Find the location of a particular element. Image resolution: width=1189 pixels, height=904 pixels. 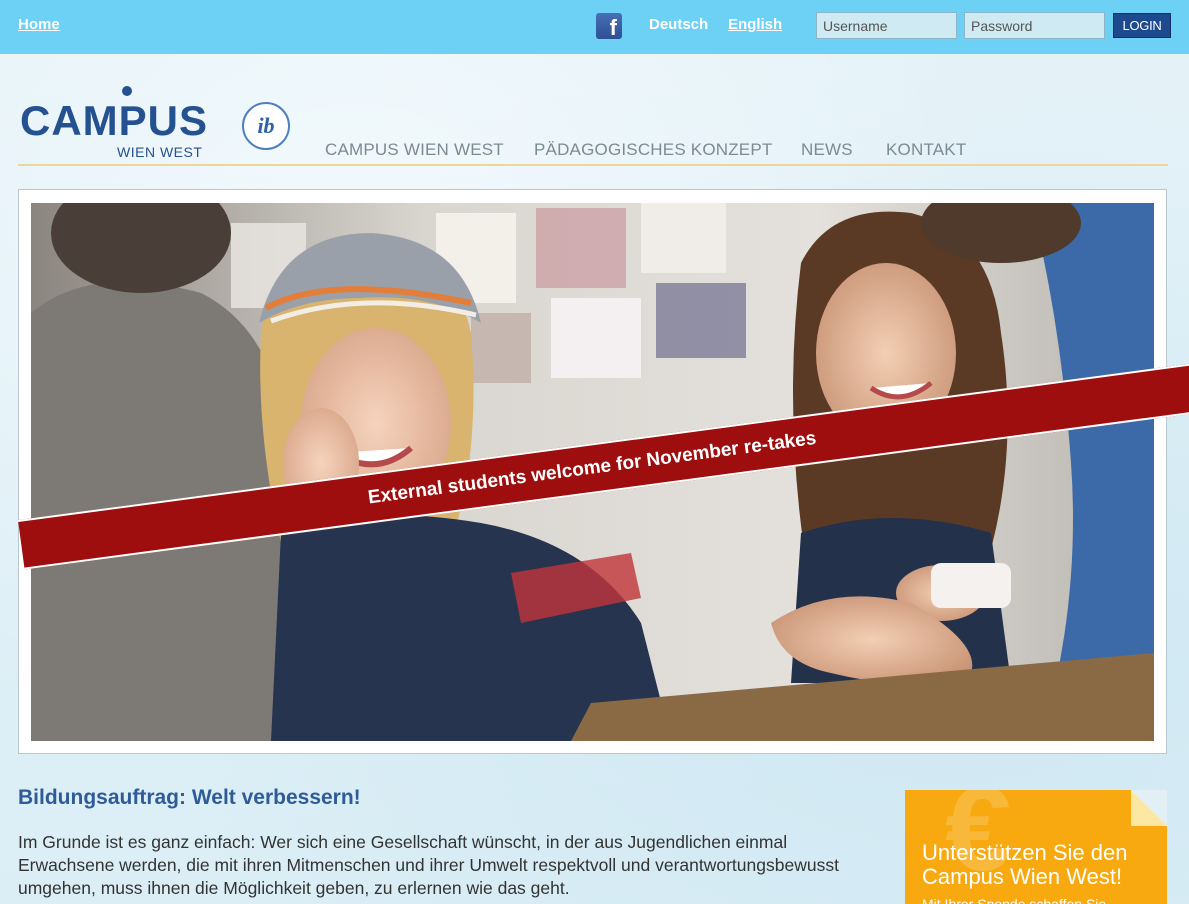

nav-item-paedagogisches-konzept: PÄDAGOGISCHES KONZEPT is located at coordinates (653, 150).